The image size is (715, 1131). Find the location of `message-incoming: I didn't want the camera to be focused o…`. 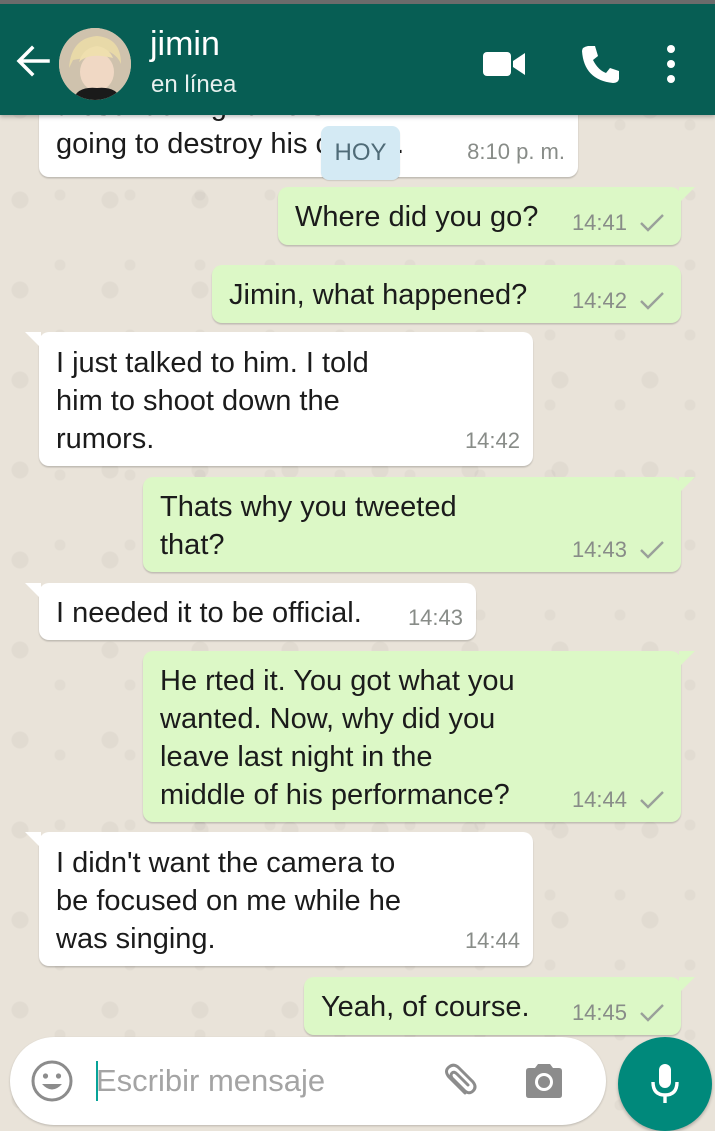

message-incoming: I didn't want the camera to be focused o… is located at coordinates (279, 899).